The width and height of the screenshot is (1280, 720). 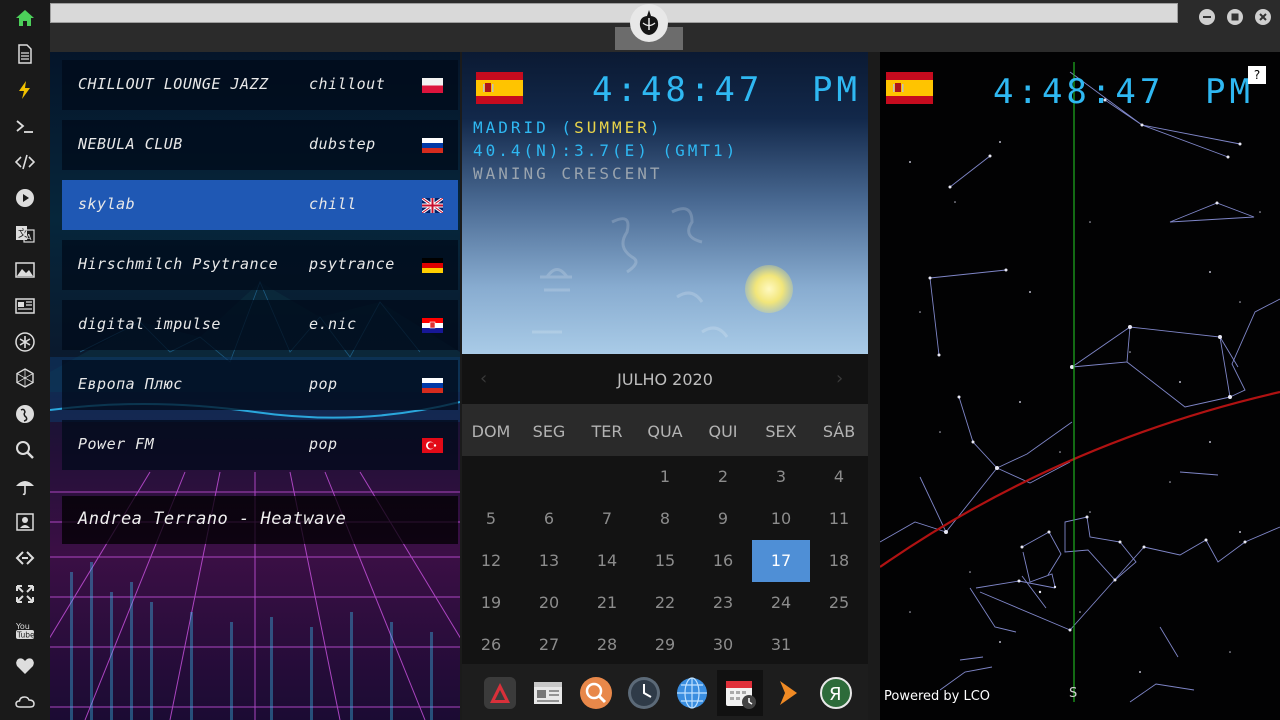 I want to click on season-label: SUMMER, so click(x=612, y=127).